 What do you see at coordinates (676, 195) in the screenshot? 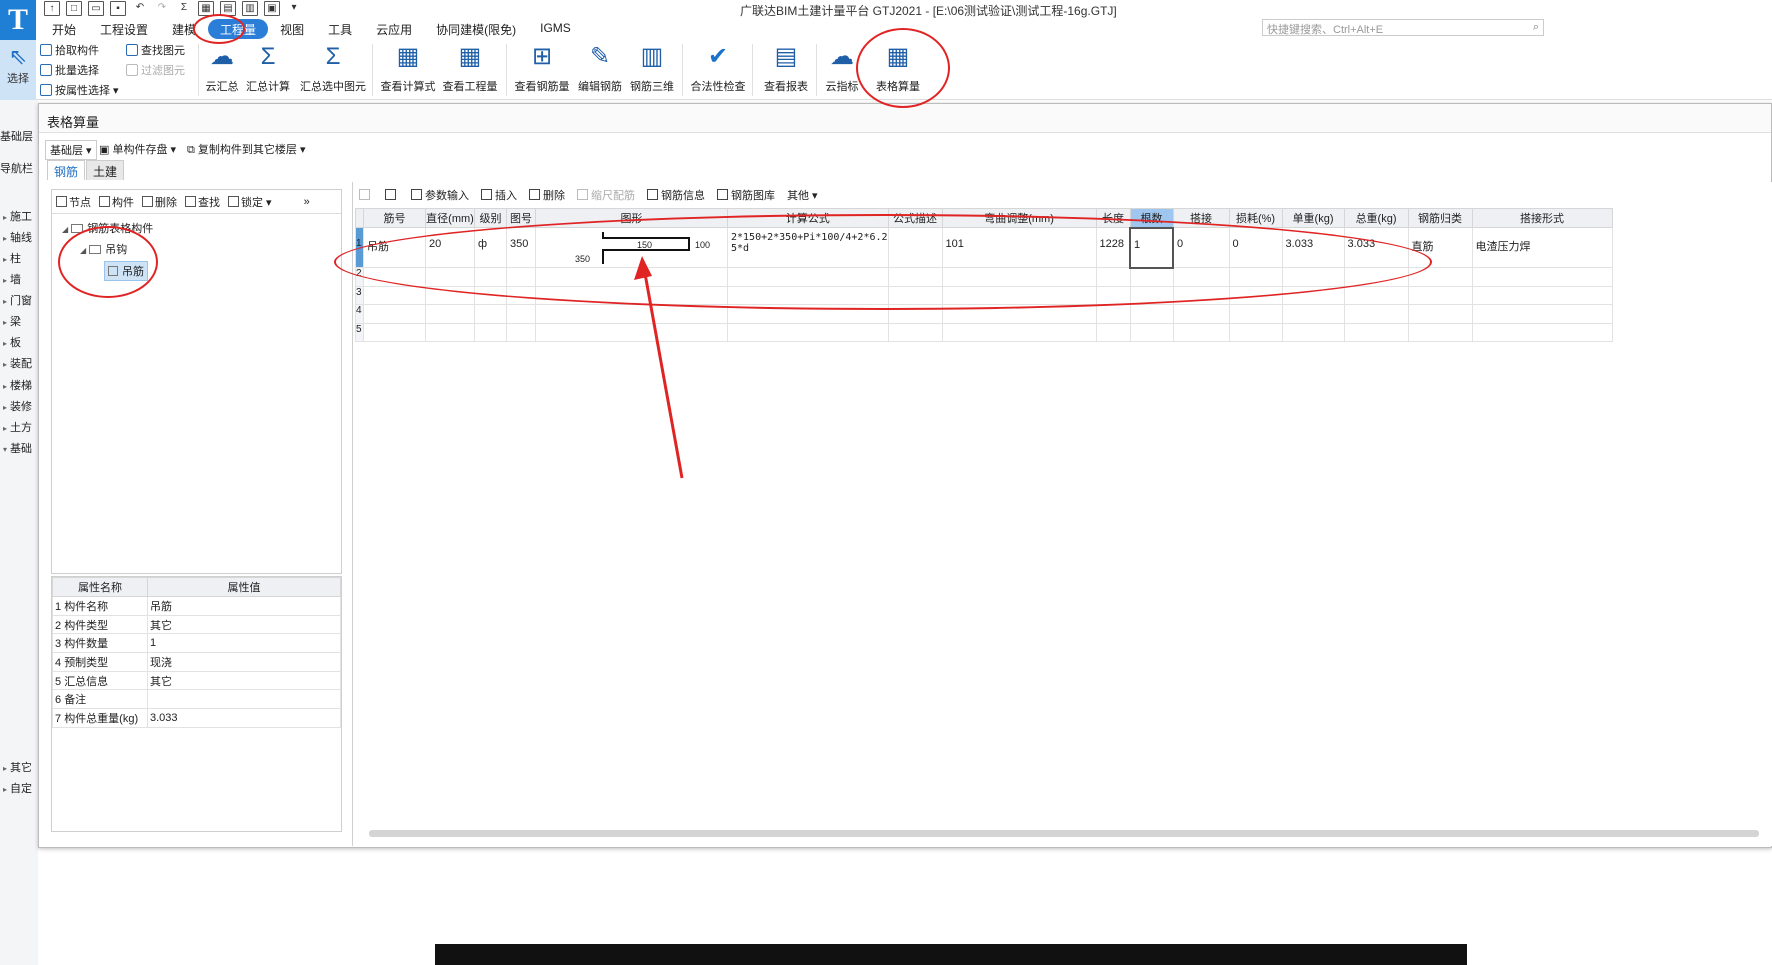
I see `rebar-info-button: 钢筋信息` at bounding box center [676, 195].